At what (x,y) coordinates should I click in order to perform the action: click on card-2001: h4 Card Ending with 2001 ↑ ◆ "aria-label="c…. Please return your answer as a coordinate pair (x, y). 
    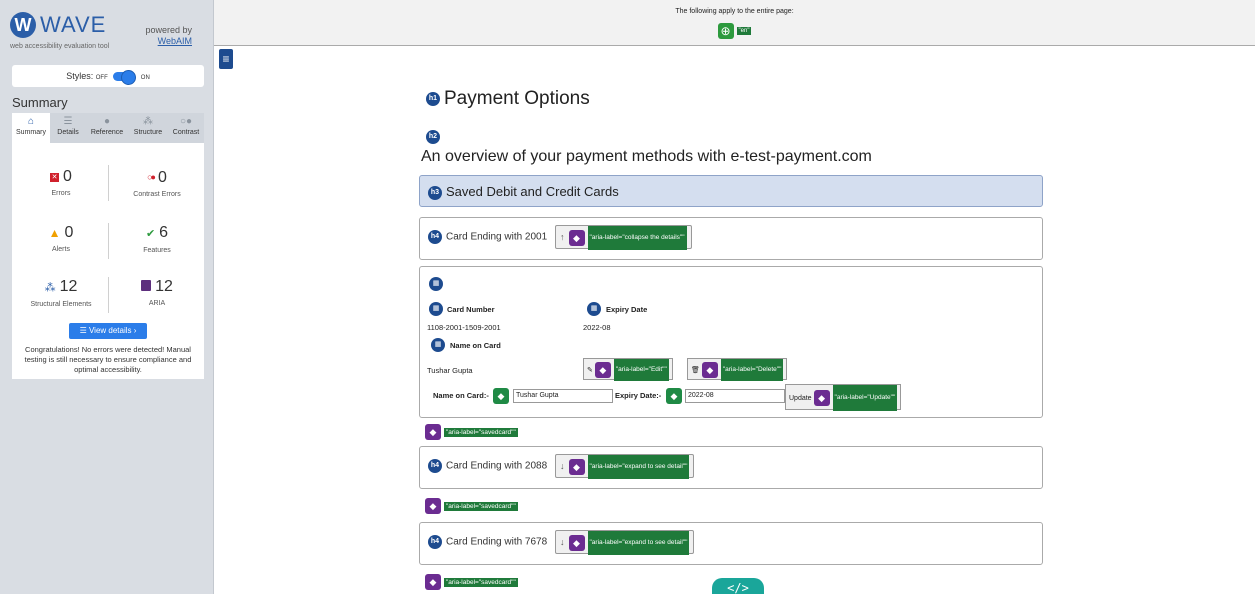
    Looking at the image, I should click on (731, 238).